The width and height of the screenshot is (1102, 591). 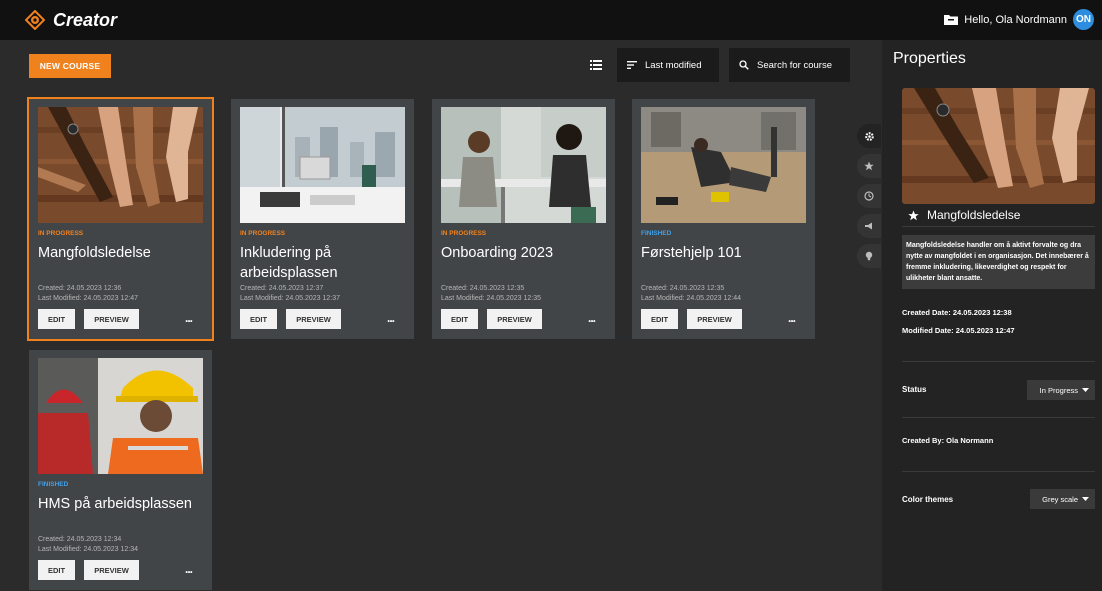 What do you see at coordinates (948, 440) in the screenshot?
I see `created-by: Created By: Ola Normann` at bounding box center [948, 440].